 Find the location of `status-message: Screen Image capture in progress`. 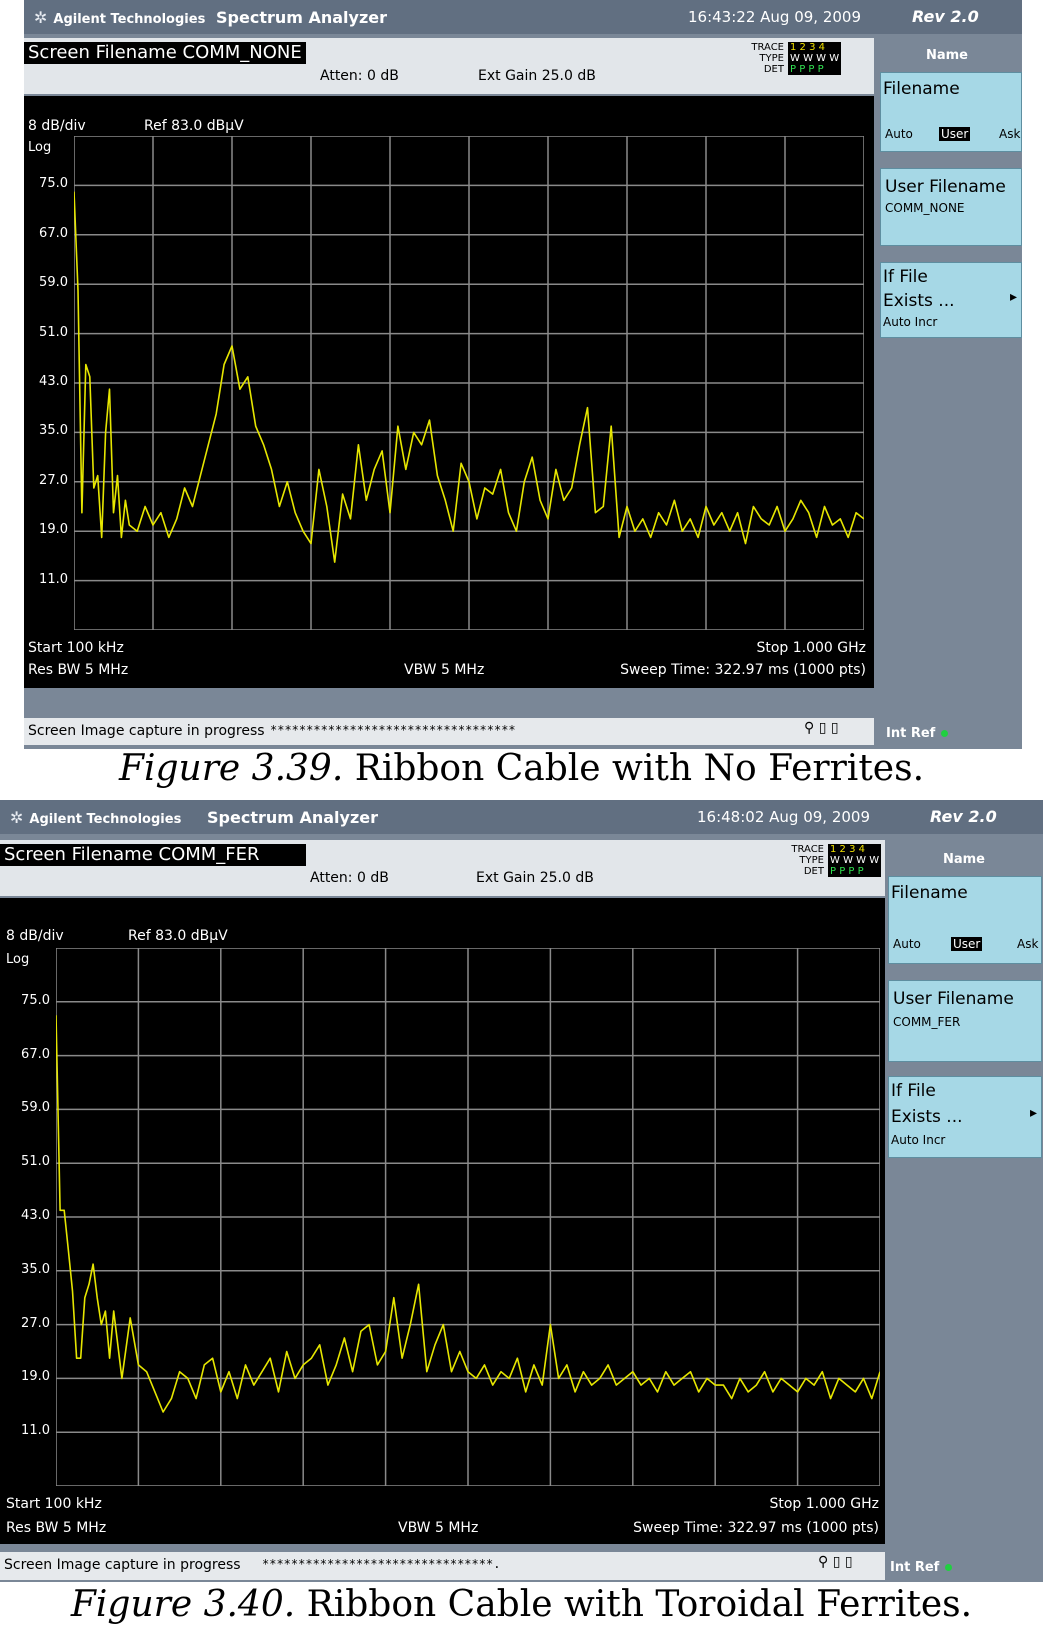

status-message: Screen Image capture in progress is located at coordinates (146, 731).